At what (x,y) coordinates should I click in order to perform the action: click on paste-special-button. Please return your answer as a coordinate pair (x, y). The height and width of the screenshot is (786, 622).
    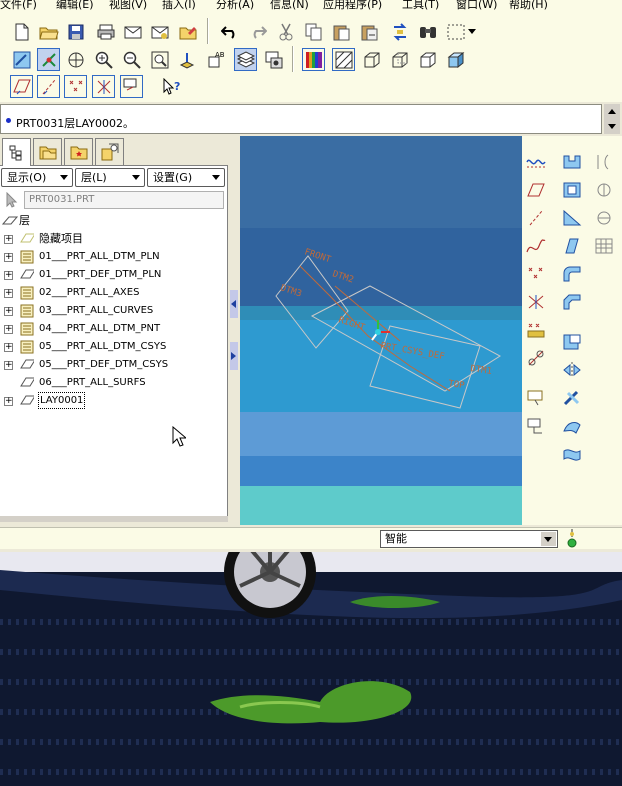
    Looking at the image, I should click on (369, 31).